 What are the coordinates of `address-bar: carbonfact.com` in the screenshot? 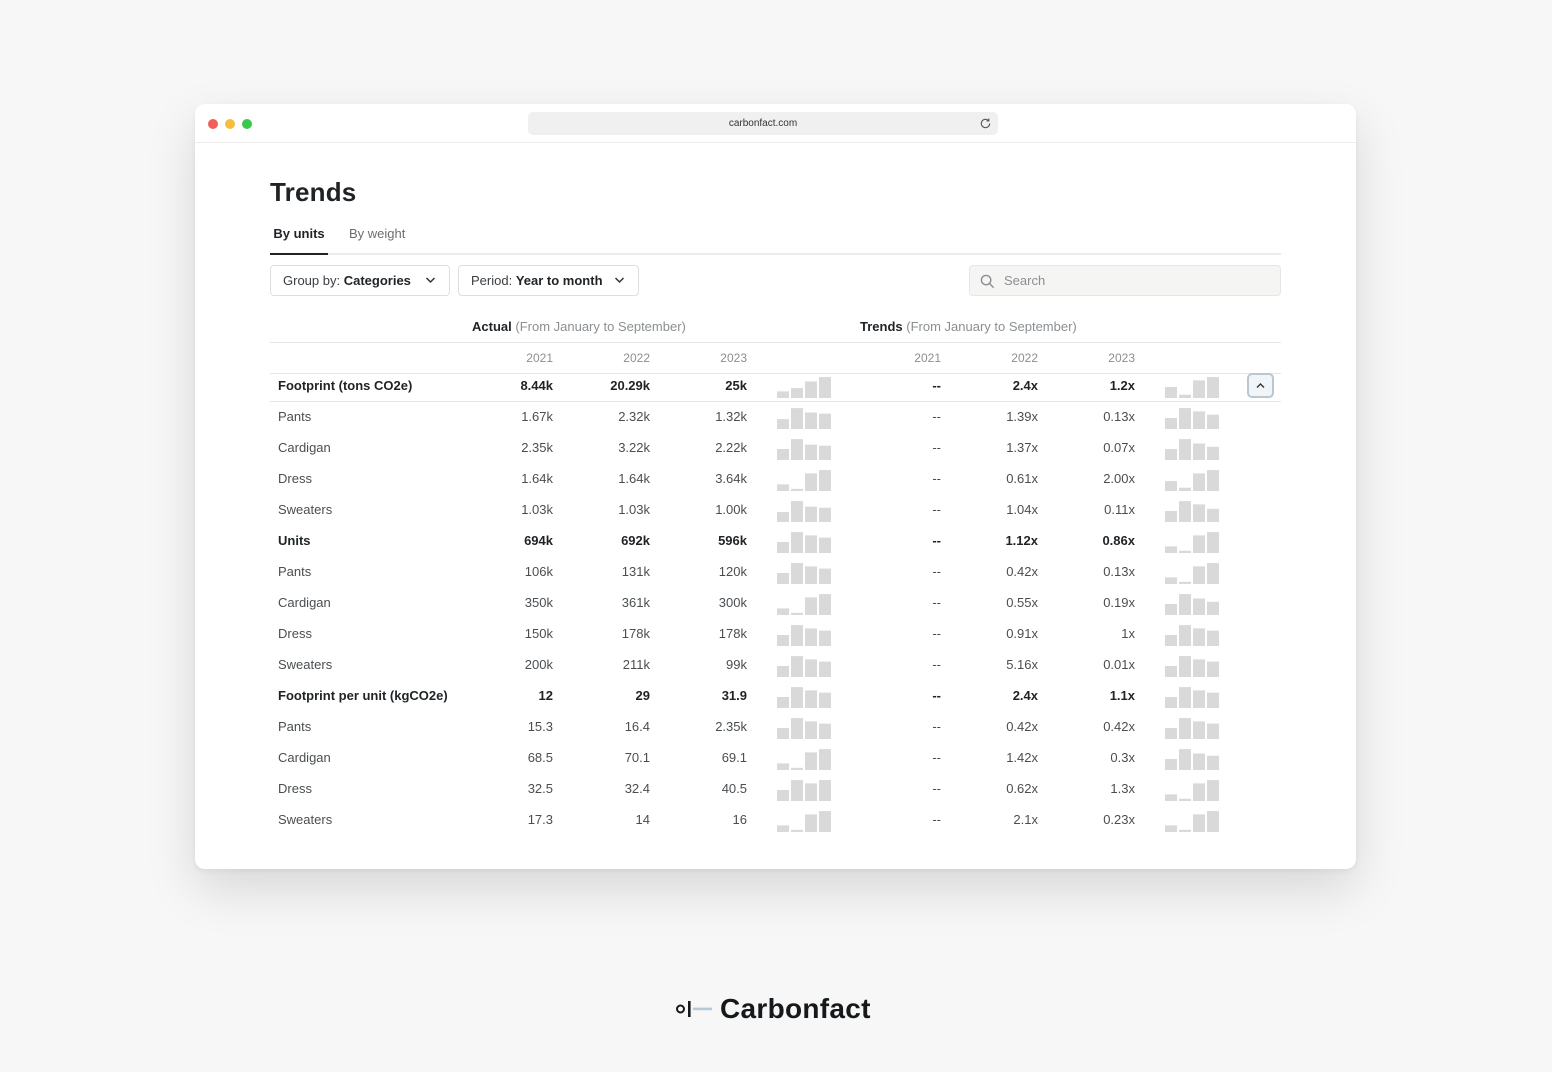 It's located at (763, 123).